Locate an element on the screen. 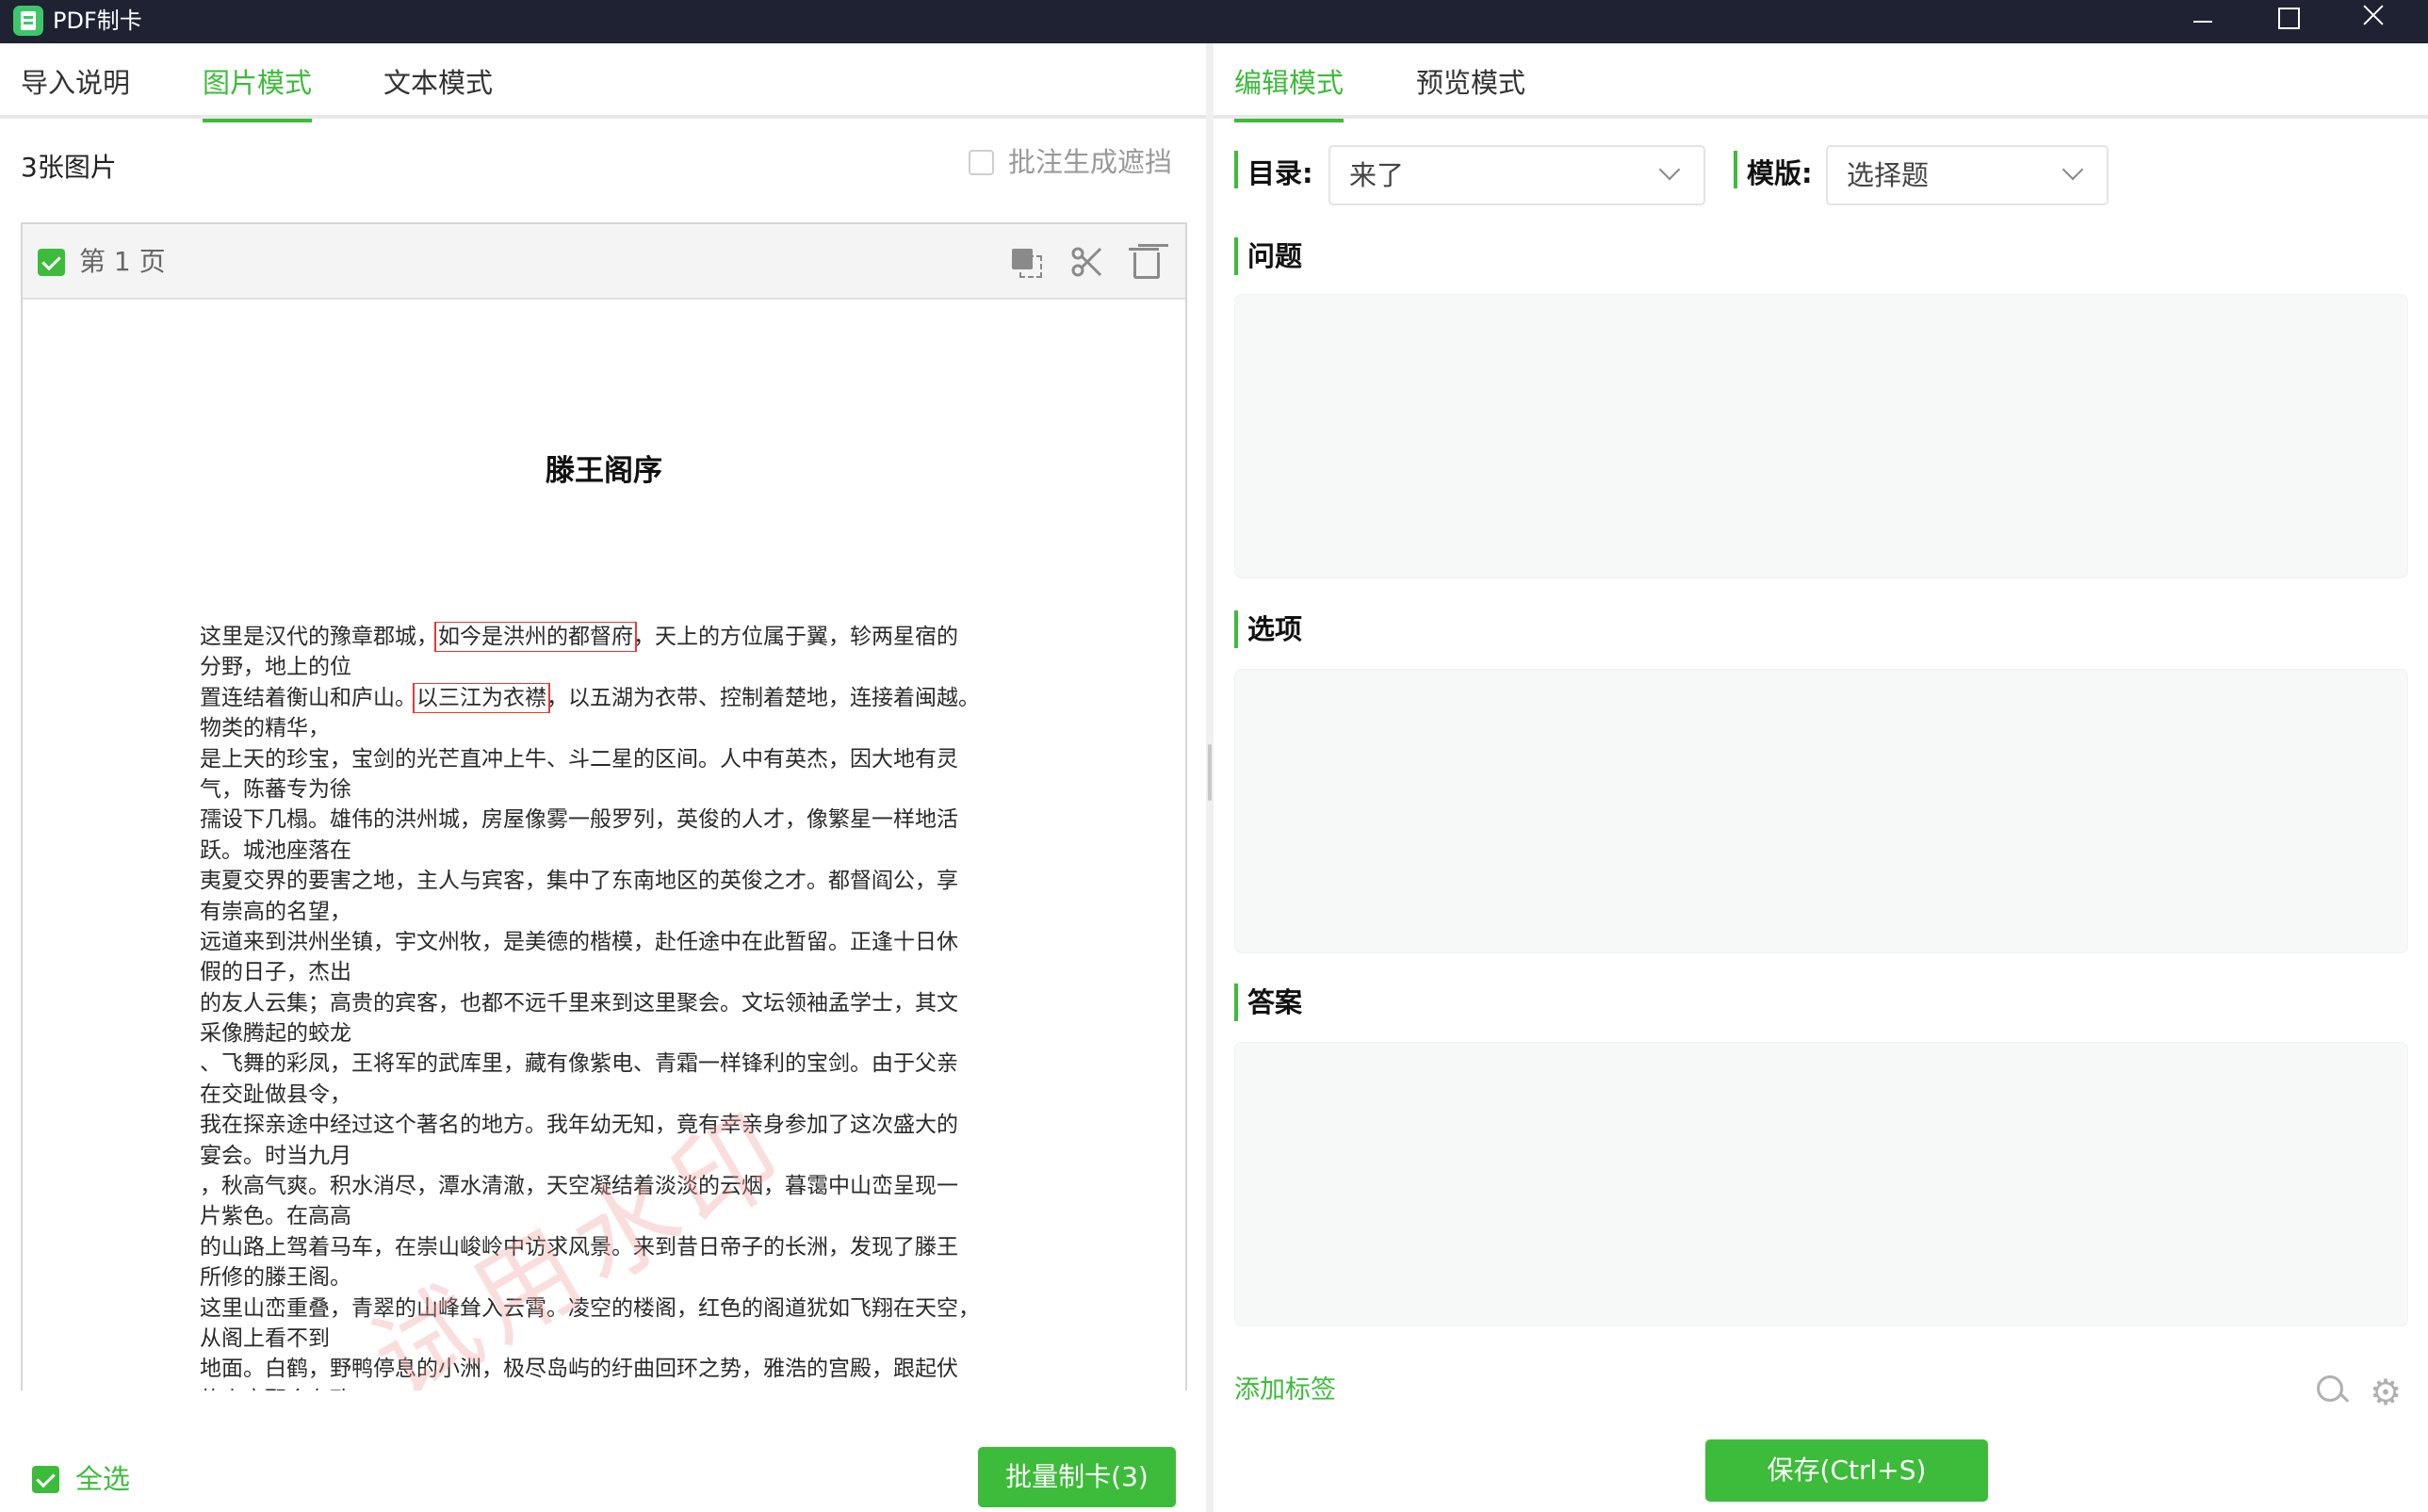 This screenshot has height=1512, width=2428. answer-title: 答案 is located at coordinates (1275, 1002).